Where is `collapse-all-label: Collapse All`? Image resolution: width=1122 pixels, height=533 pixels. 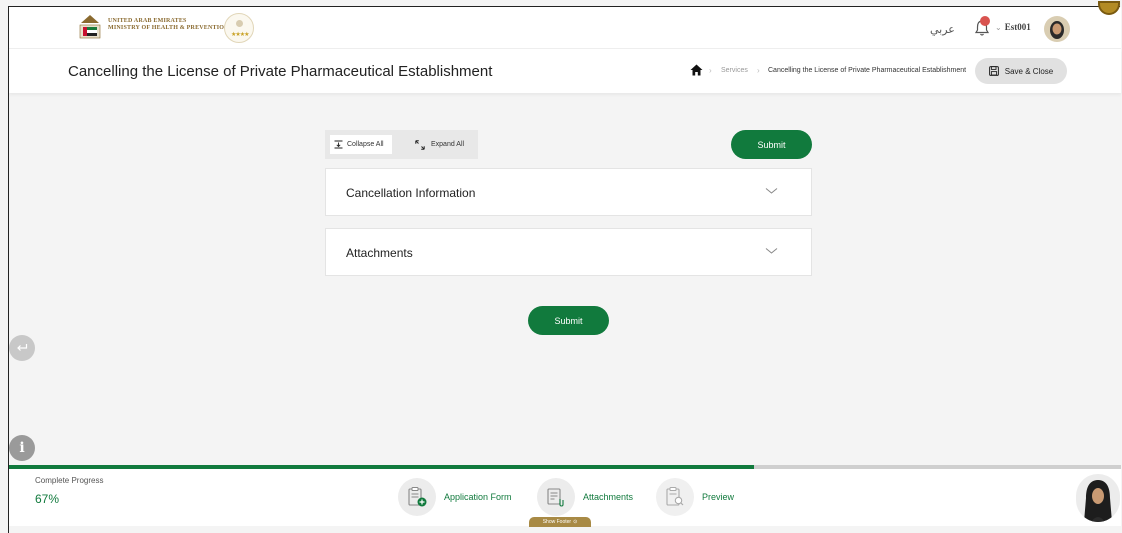
collapse-all-label: Collapse All is located at coordinates (365, 144).